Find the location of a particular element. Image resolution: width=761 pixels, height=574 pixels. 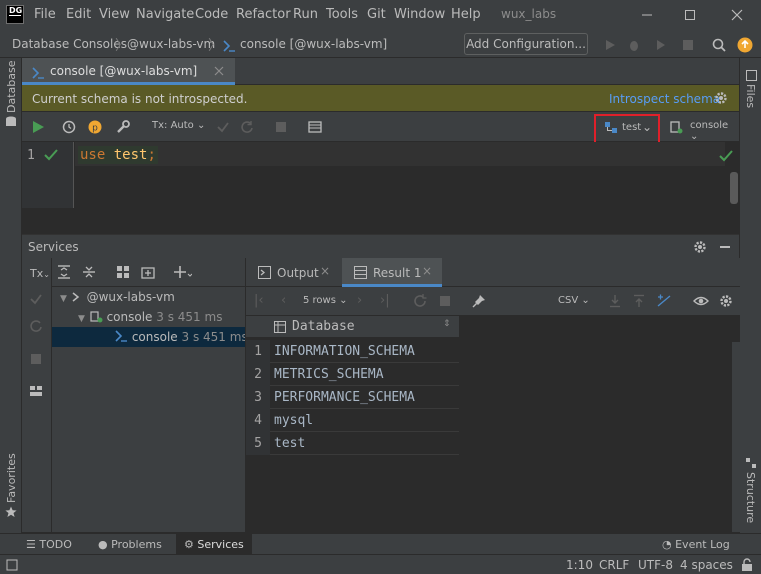

run-icon is located at coordinates (610, 45).